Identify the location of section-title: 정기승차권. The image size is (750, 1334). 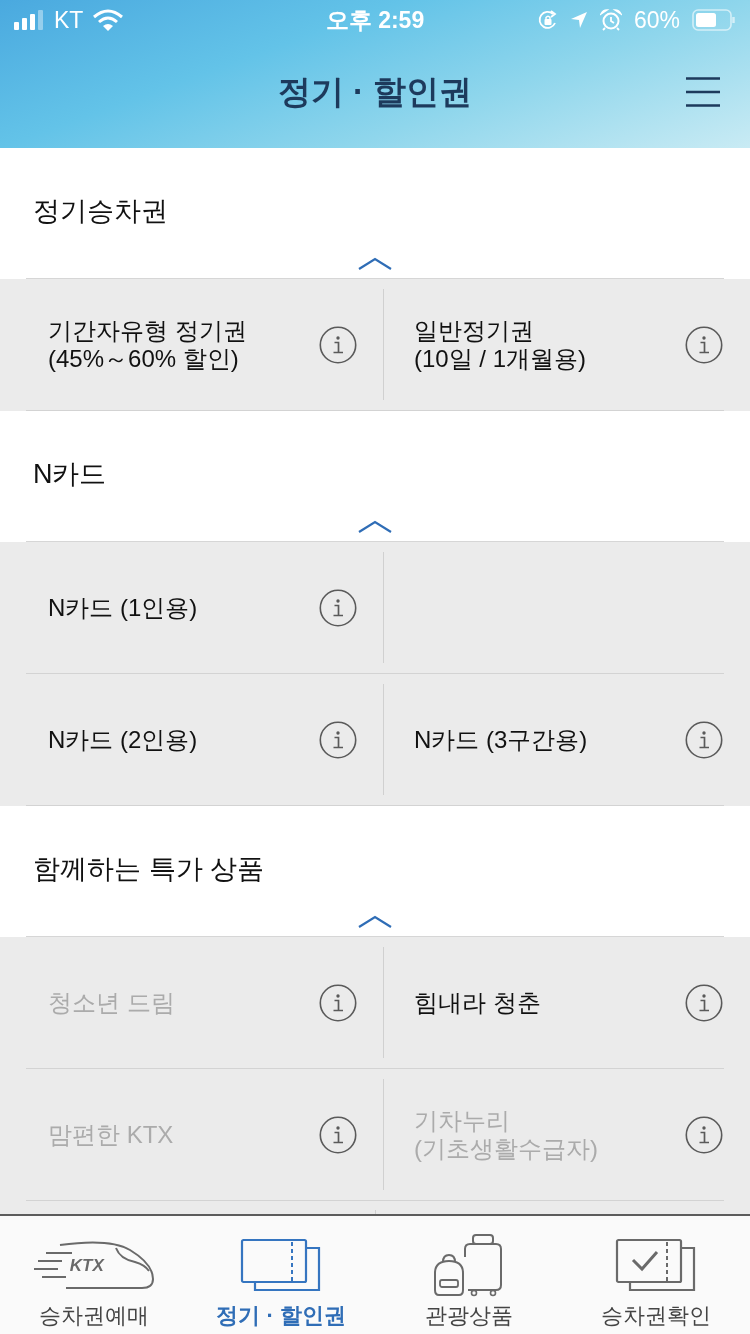
(100, 211).